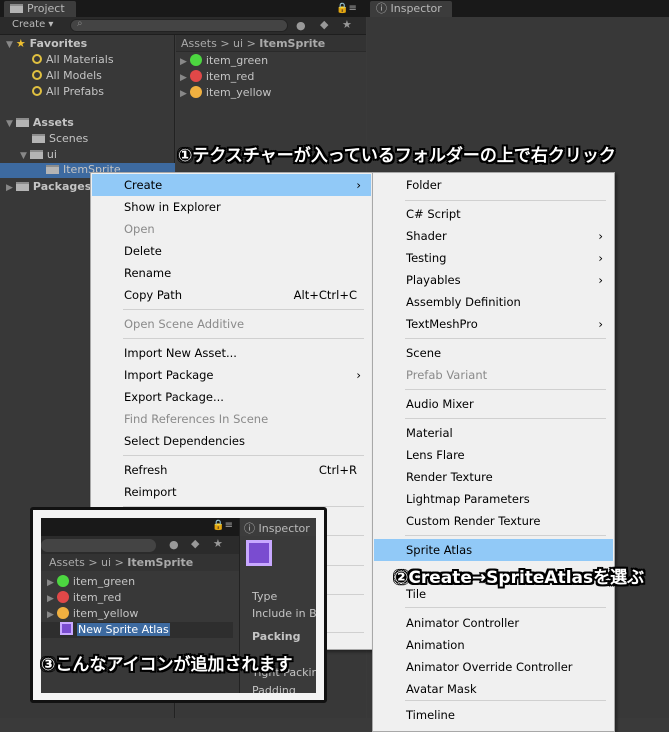  Describe the element at coordinates (493, 477) in the screenshot. I see `menu-item-render-texture: Render Texture` at that location.